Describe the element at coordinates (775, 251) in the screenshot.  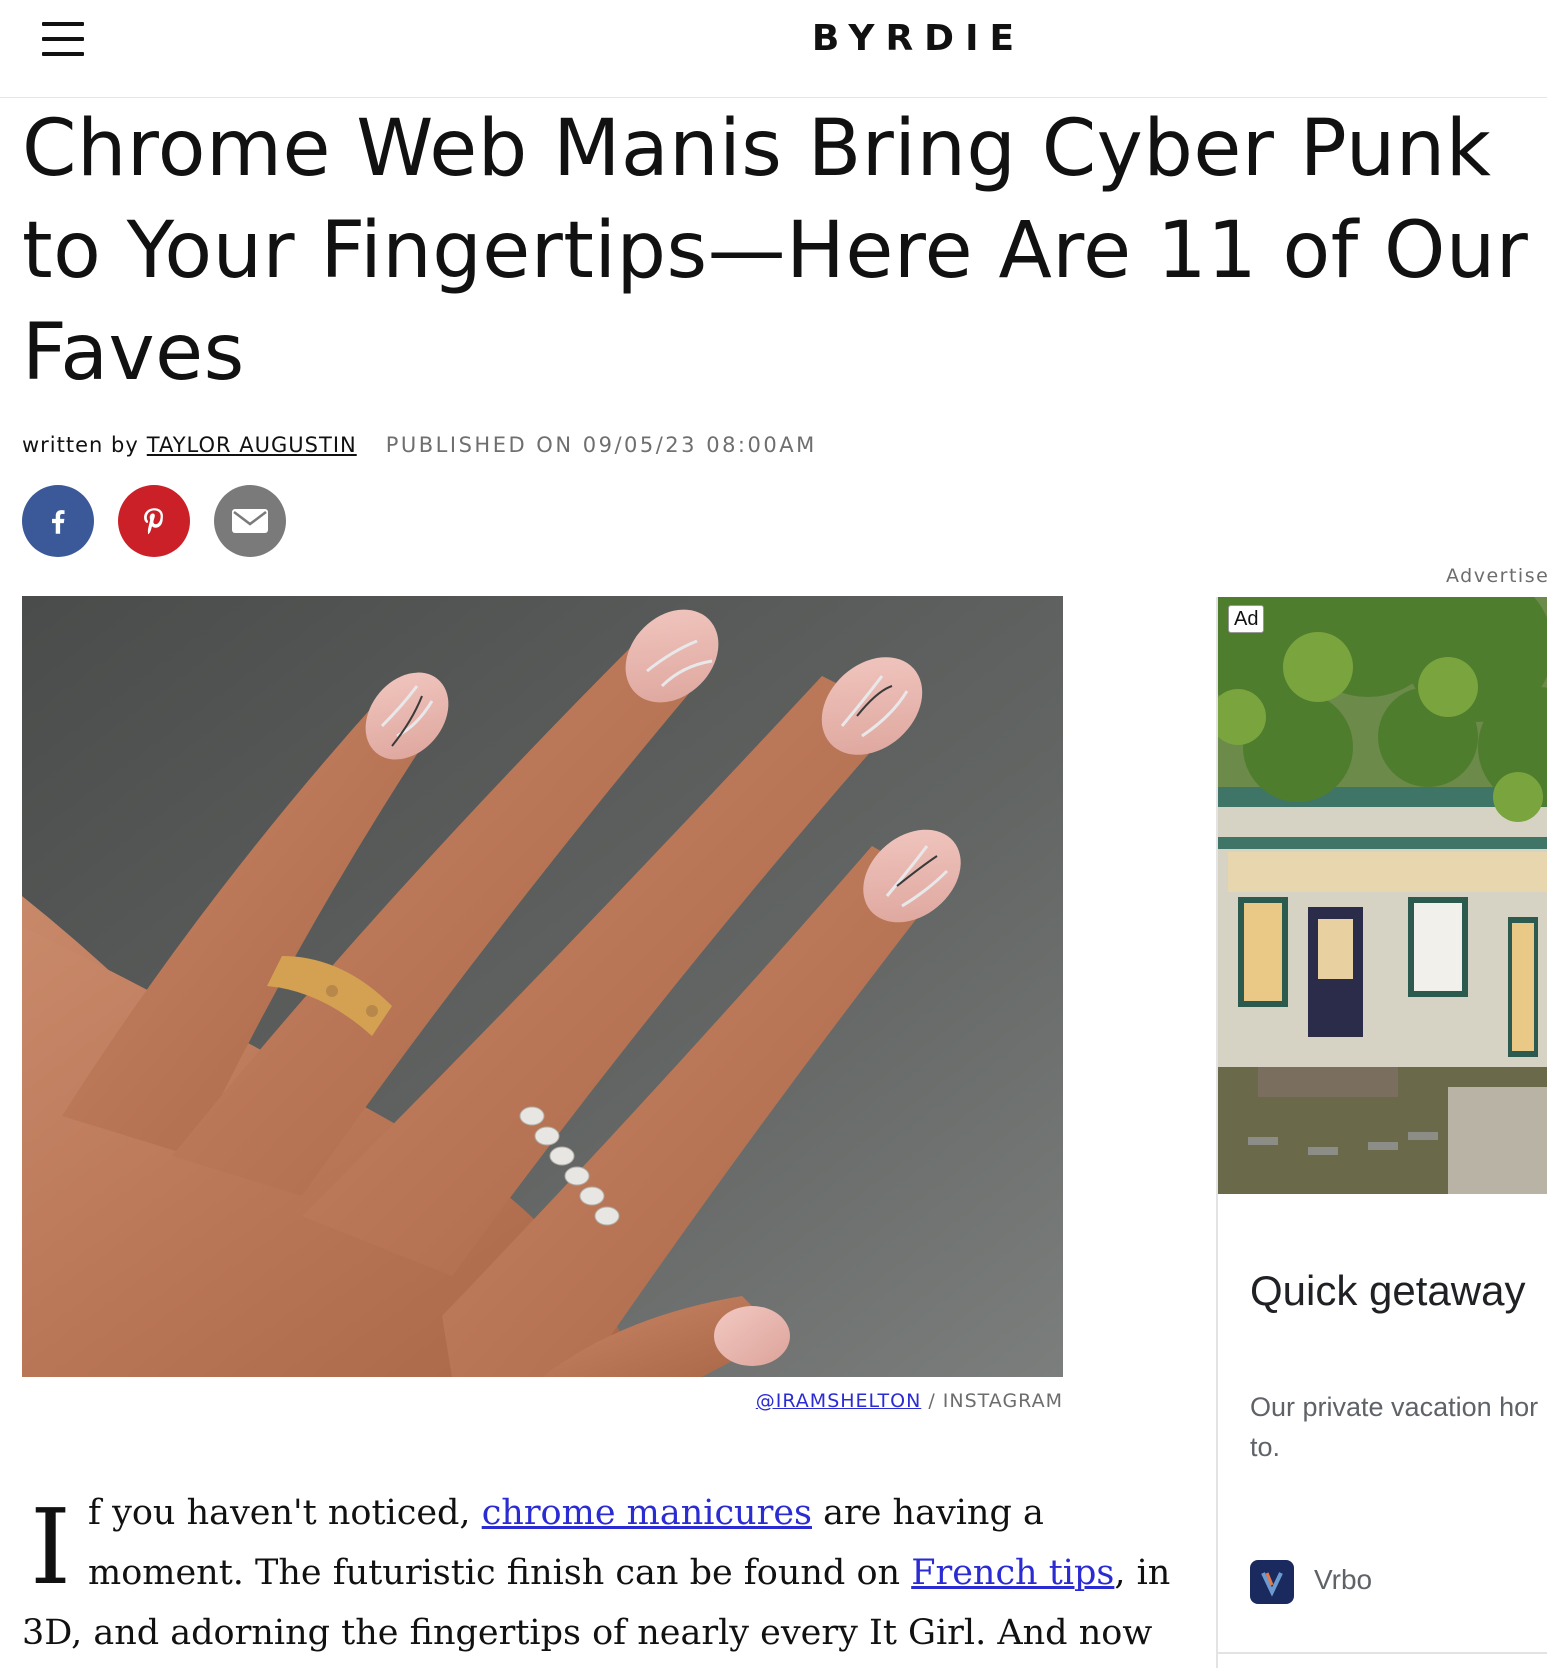
I see `article-title-line: to Your Fingertips—Here Are 11 of Our` at that location.